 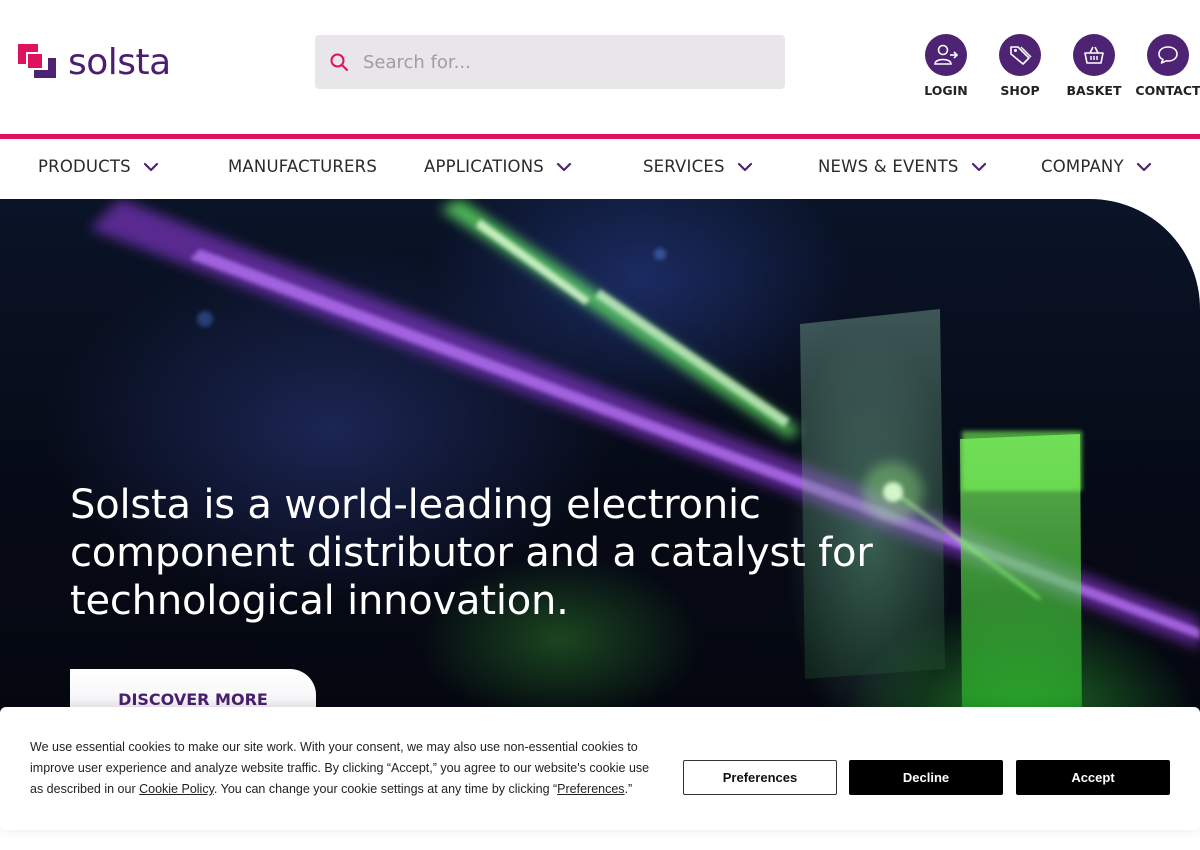 What do you see at coordinates (888, 166) in the screenshot?
I see `nav-item-label: NEWS & EVENTS` at bounding box center [888, 166].